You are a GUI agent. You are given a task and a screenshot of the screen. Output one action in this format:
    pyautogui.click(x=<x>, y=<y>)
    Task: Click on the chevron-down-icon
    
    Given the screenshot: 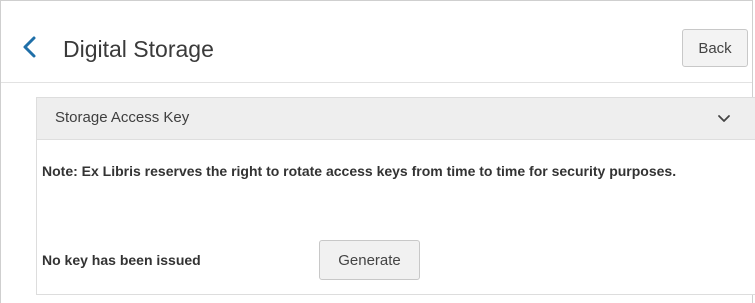 What is the action you would take?
    pyautogui.click(x=724, y=119)
    